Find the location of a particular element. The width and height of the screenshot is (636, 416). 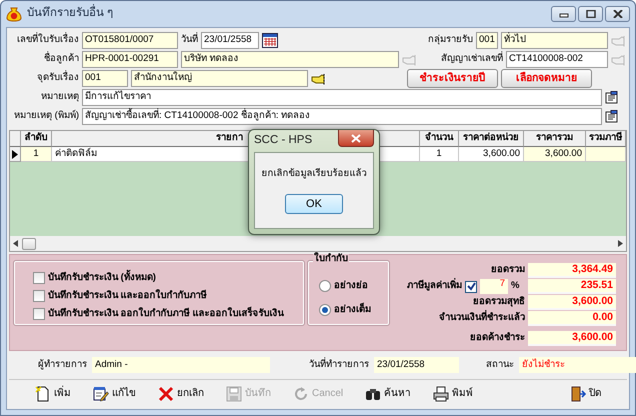

total-value: 3,364.49 is located at coordinates (572, 270).